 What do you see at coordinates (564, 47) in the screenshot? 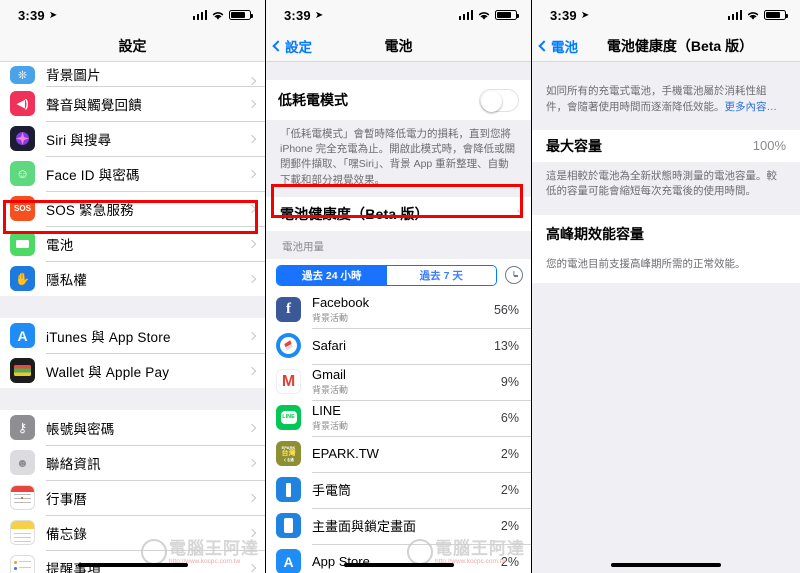
I see `back-label: 電池` at bounding box center [564, 47].